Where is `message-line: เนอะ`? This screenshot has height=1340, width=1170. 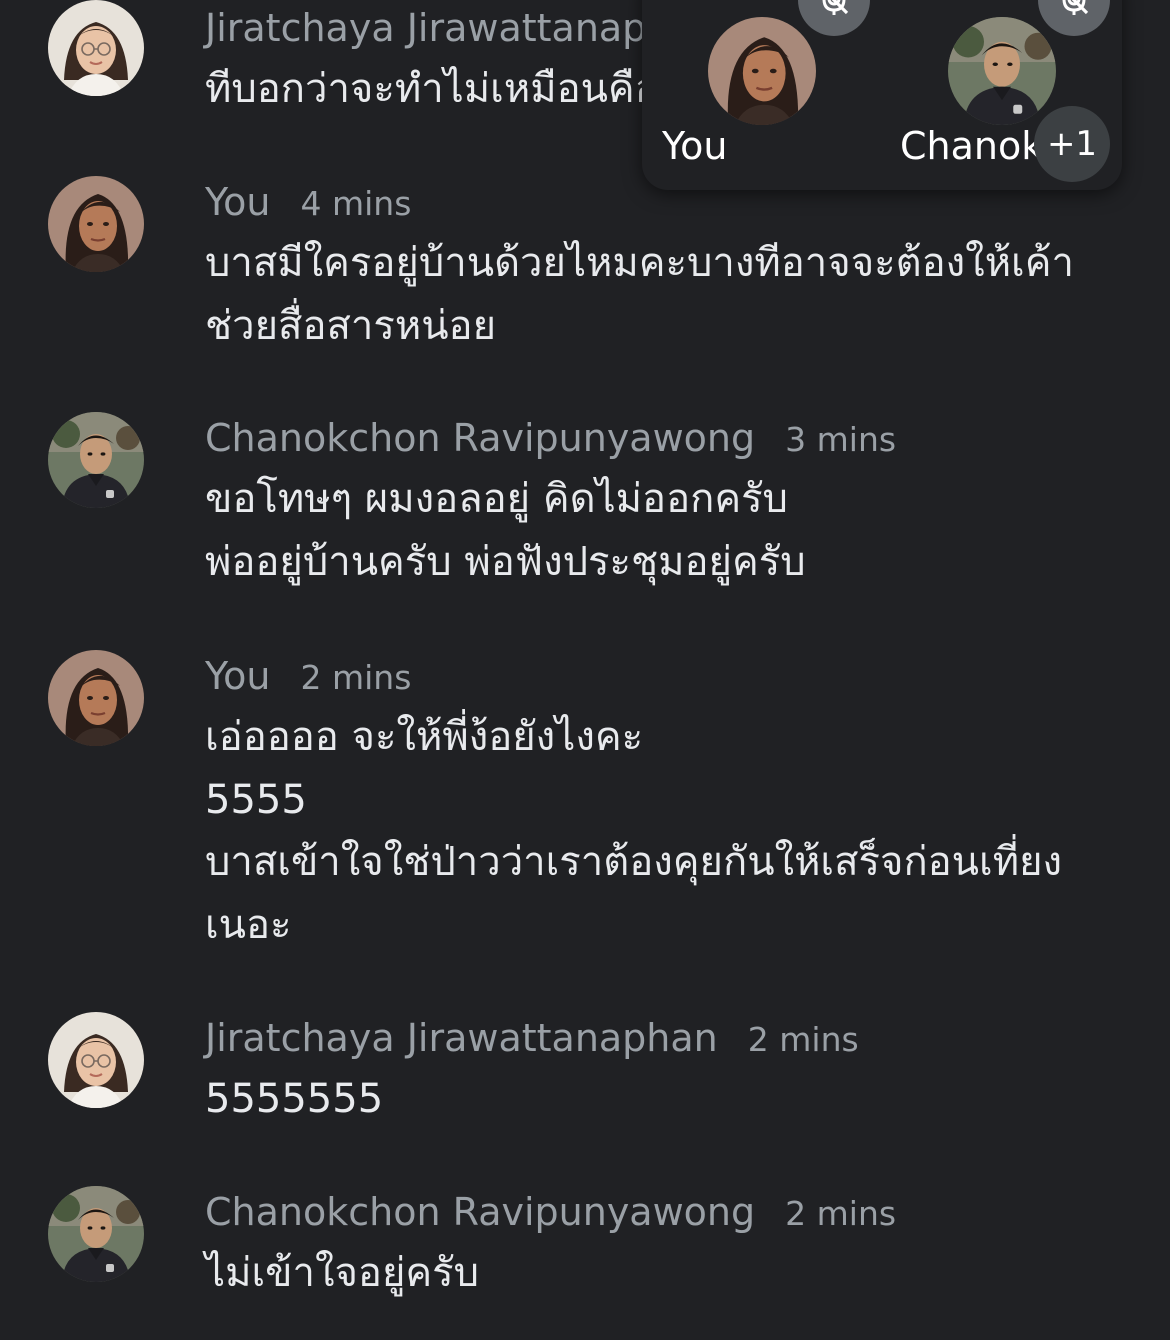
message-line: เนอะ is located at coordinates (248, 924).